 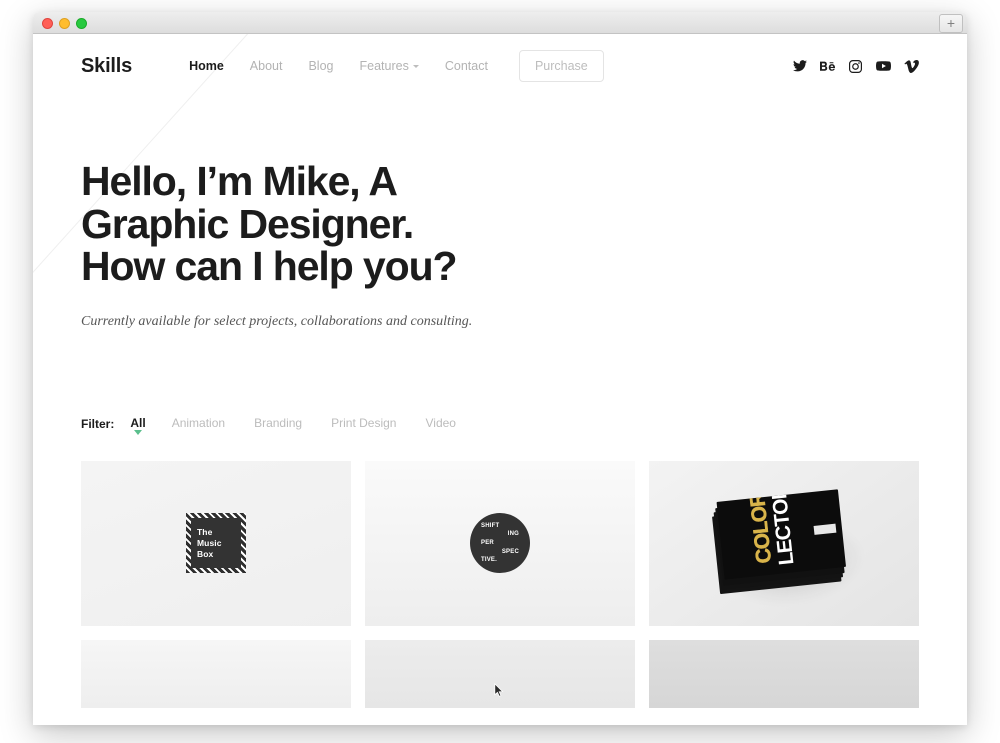 I want to click on nav-label-features: Features, so click(x=384, y=66).